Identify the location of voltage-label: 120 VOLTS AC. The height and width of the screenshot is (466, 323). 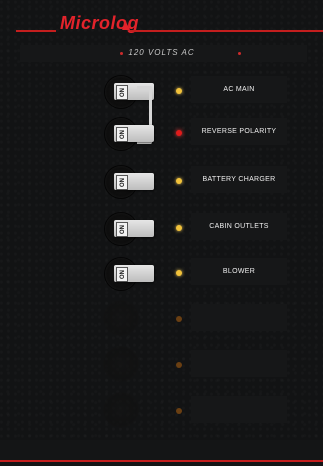
(161, 52).